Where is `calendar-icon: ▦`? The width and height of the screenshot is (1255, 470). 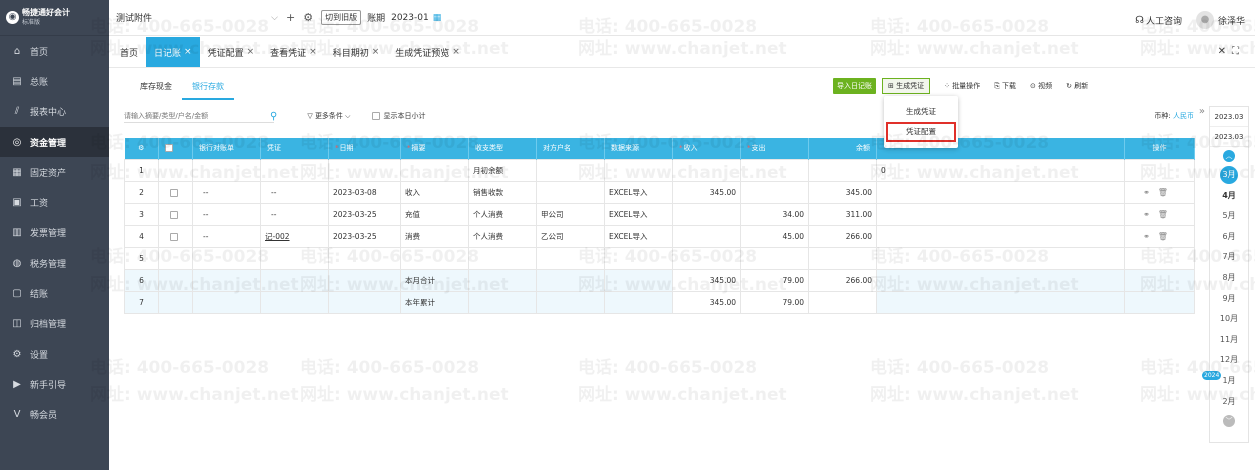 calendar-icon: ▦ is located at coordinates (437, 18).